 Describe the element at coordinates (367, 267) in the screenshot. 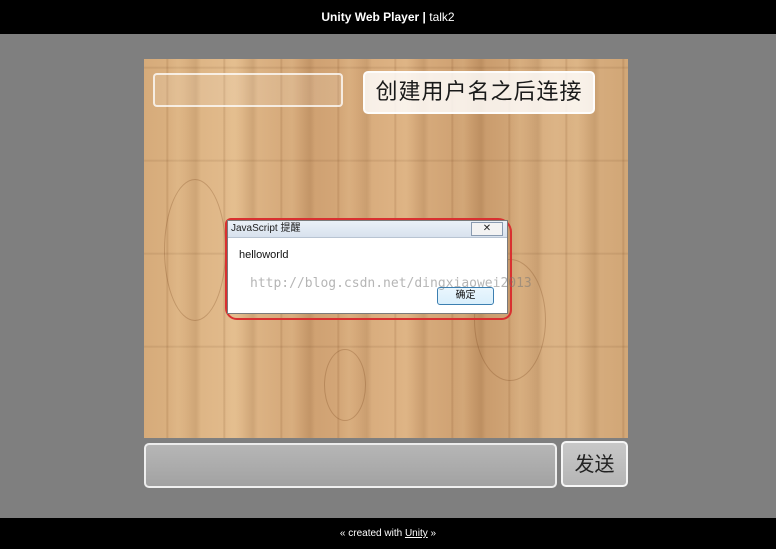

I see `javascript-alert-dialog: JavaScript 提醒 ✕ helloworld 确定` at that location.